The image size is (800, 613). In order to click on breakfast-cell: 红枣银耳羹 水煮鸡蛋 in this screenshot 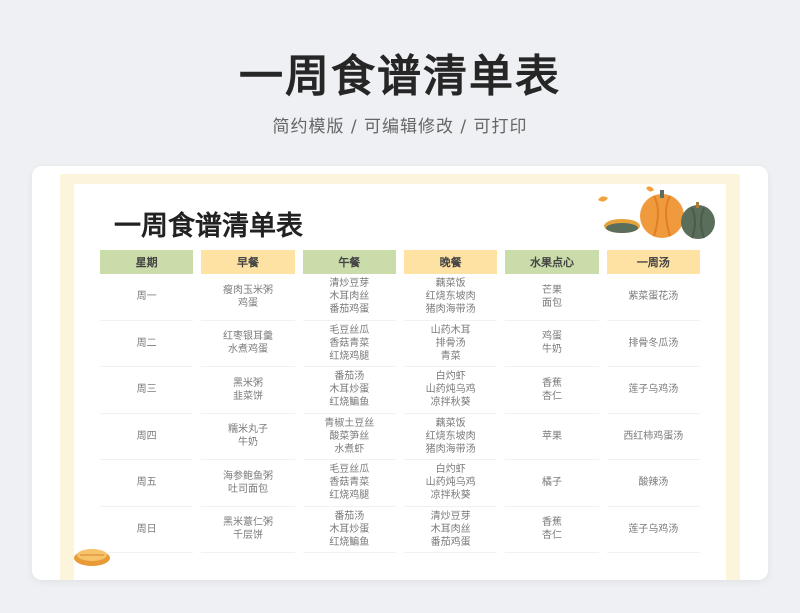, I will do `click(248, 344)`.